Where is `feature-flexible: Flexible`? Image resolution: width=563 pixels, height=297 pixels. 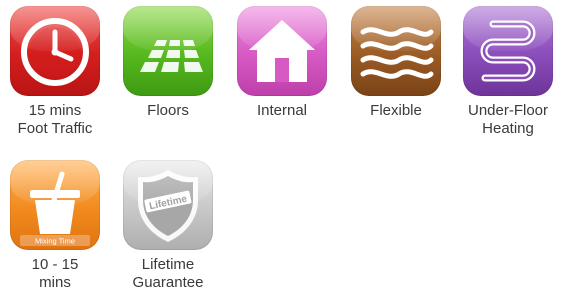 feature-flexible: Flexible is located at coordinates (396, 63).